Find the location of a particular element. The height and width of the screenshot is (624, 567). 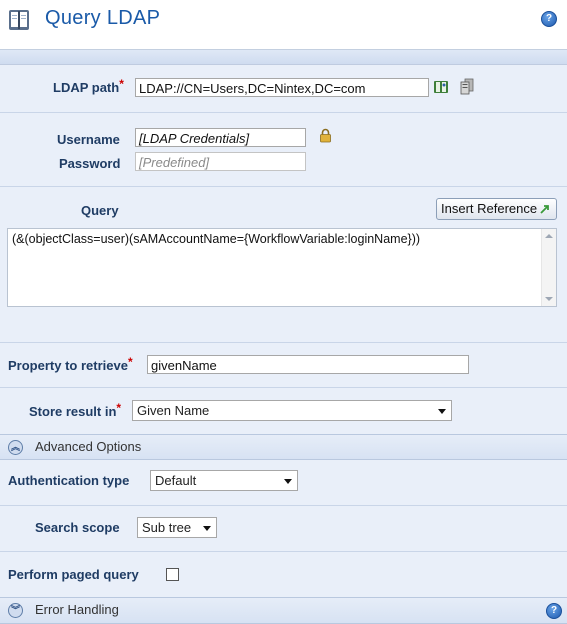

property-input: givenName is located at coordinates (308, 364).